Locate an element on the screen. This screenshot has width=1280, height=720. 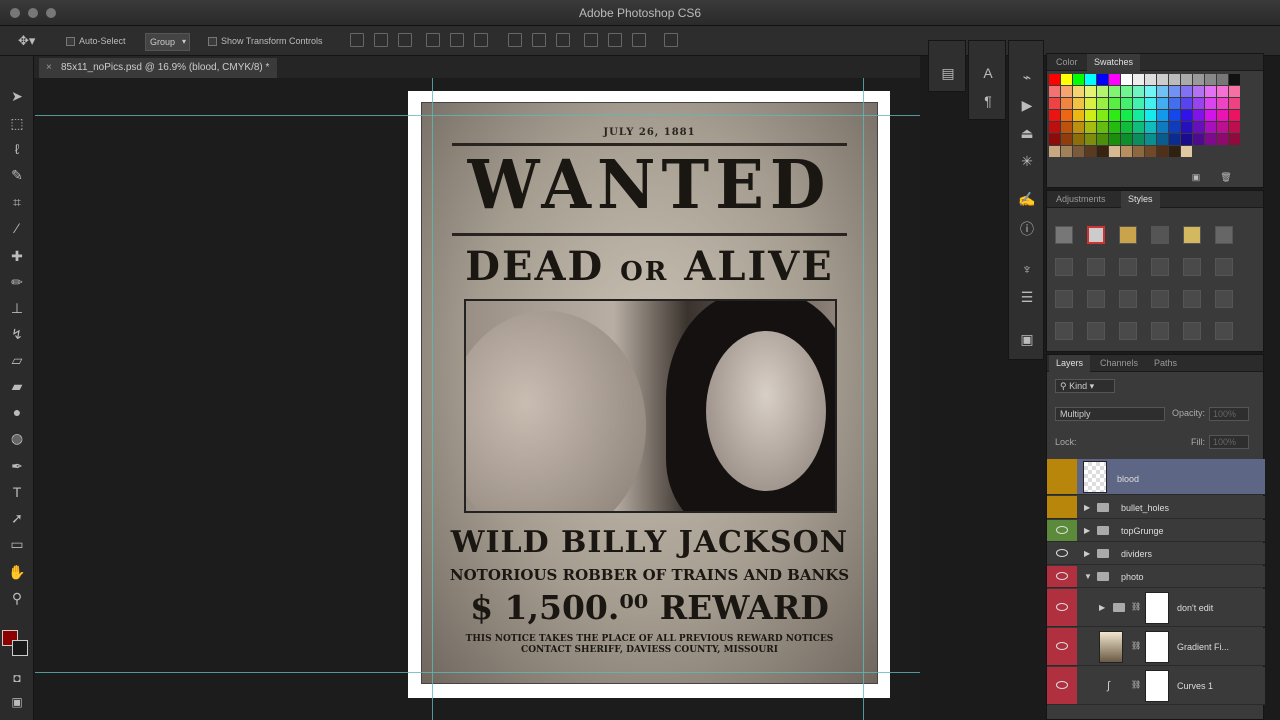
brush-icon: ♆ is located at coordinates (1027, 269).